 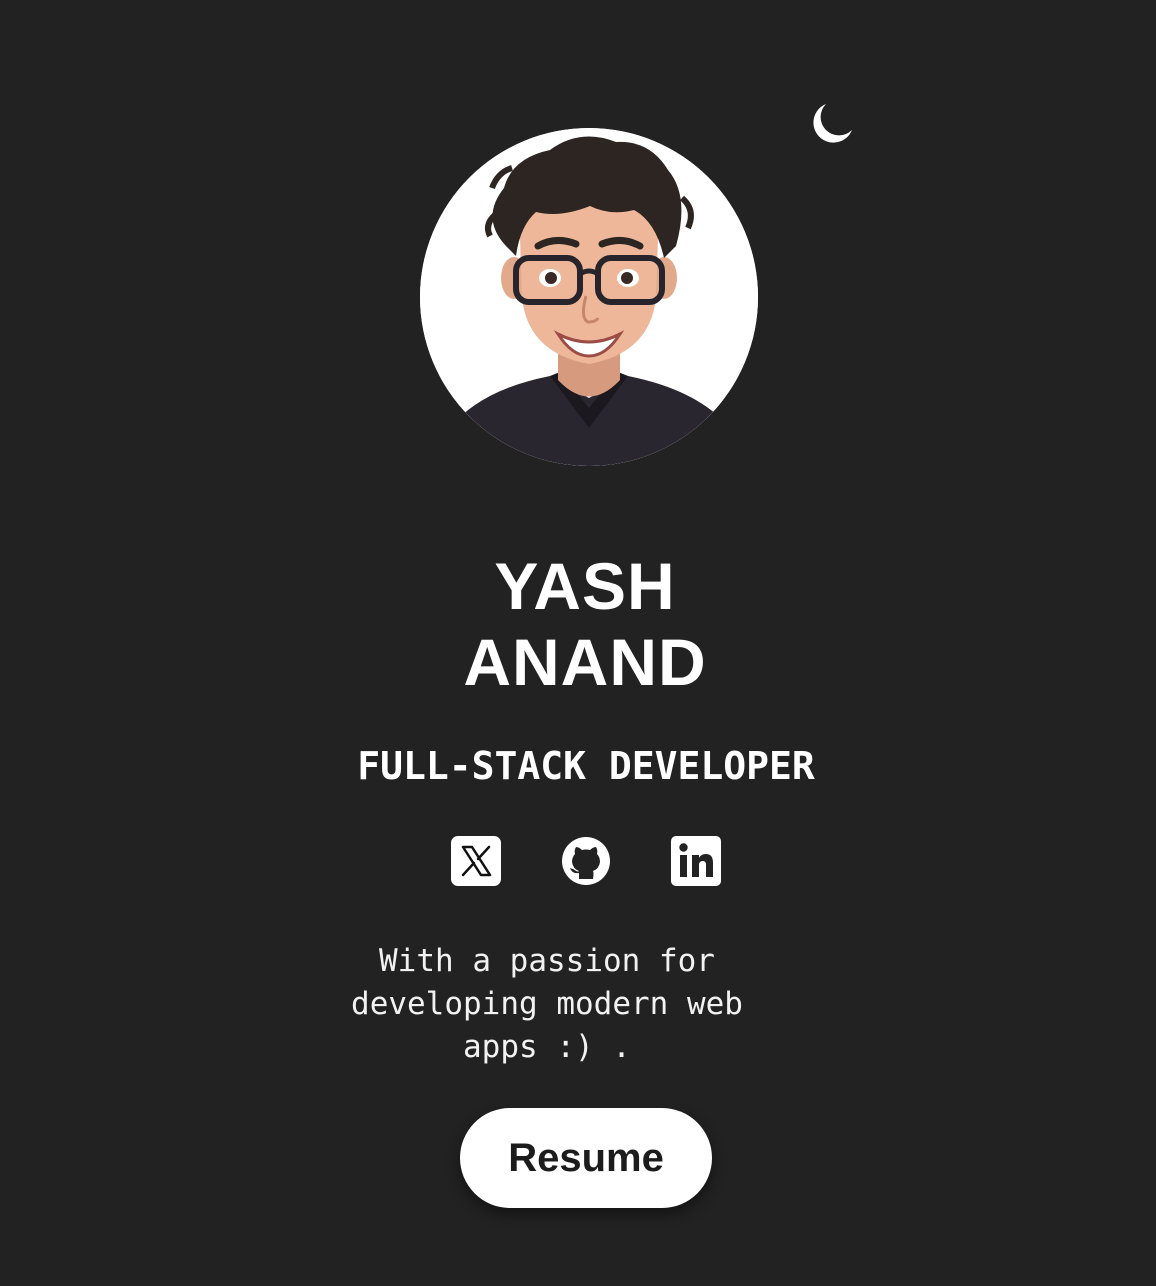 I want to click on resume-button: Resume, so click(x=586, y=1158).